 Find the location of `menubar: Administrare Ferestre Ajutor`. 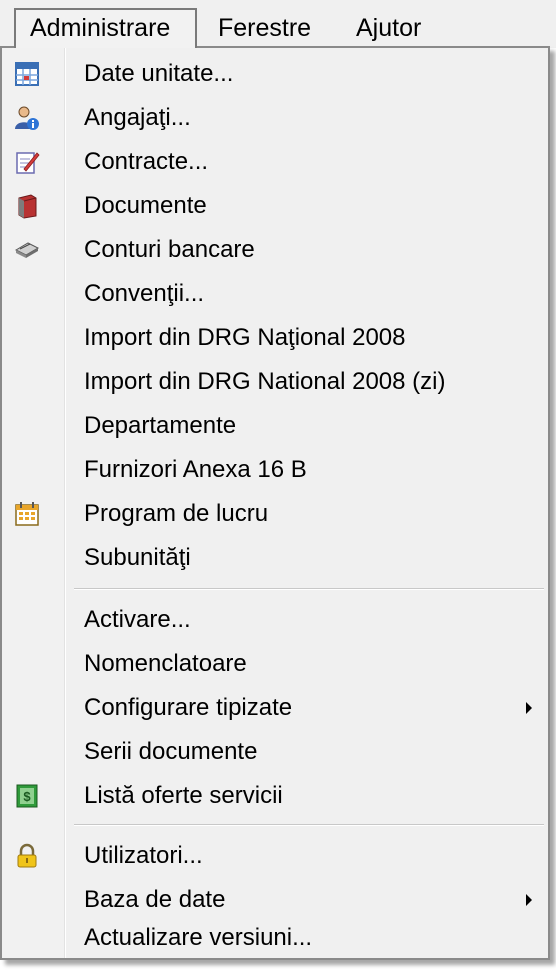

menubar: Administrare Ferestre Ajutor is located at coordinates (278, 24).